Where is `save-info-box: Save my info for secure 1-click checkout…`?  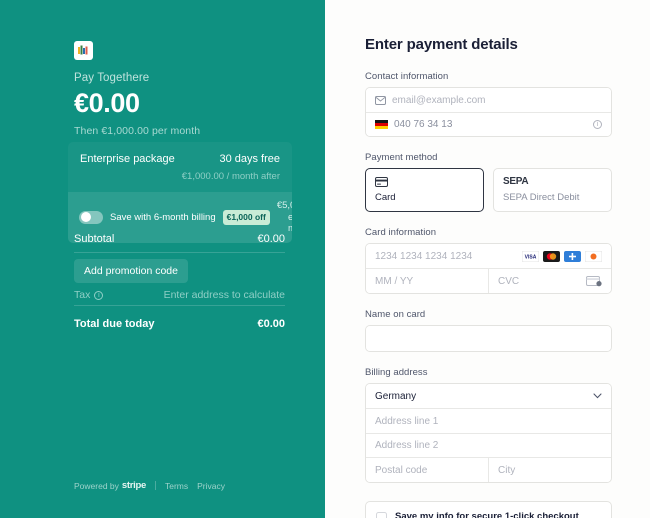
save-info-box: Save my info for secure 1-click checkout… is located at coordinates (488, 509).